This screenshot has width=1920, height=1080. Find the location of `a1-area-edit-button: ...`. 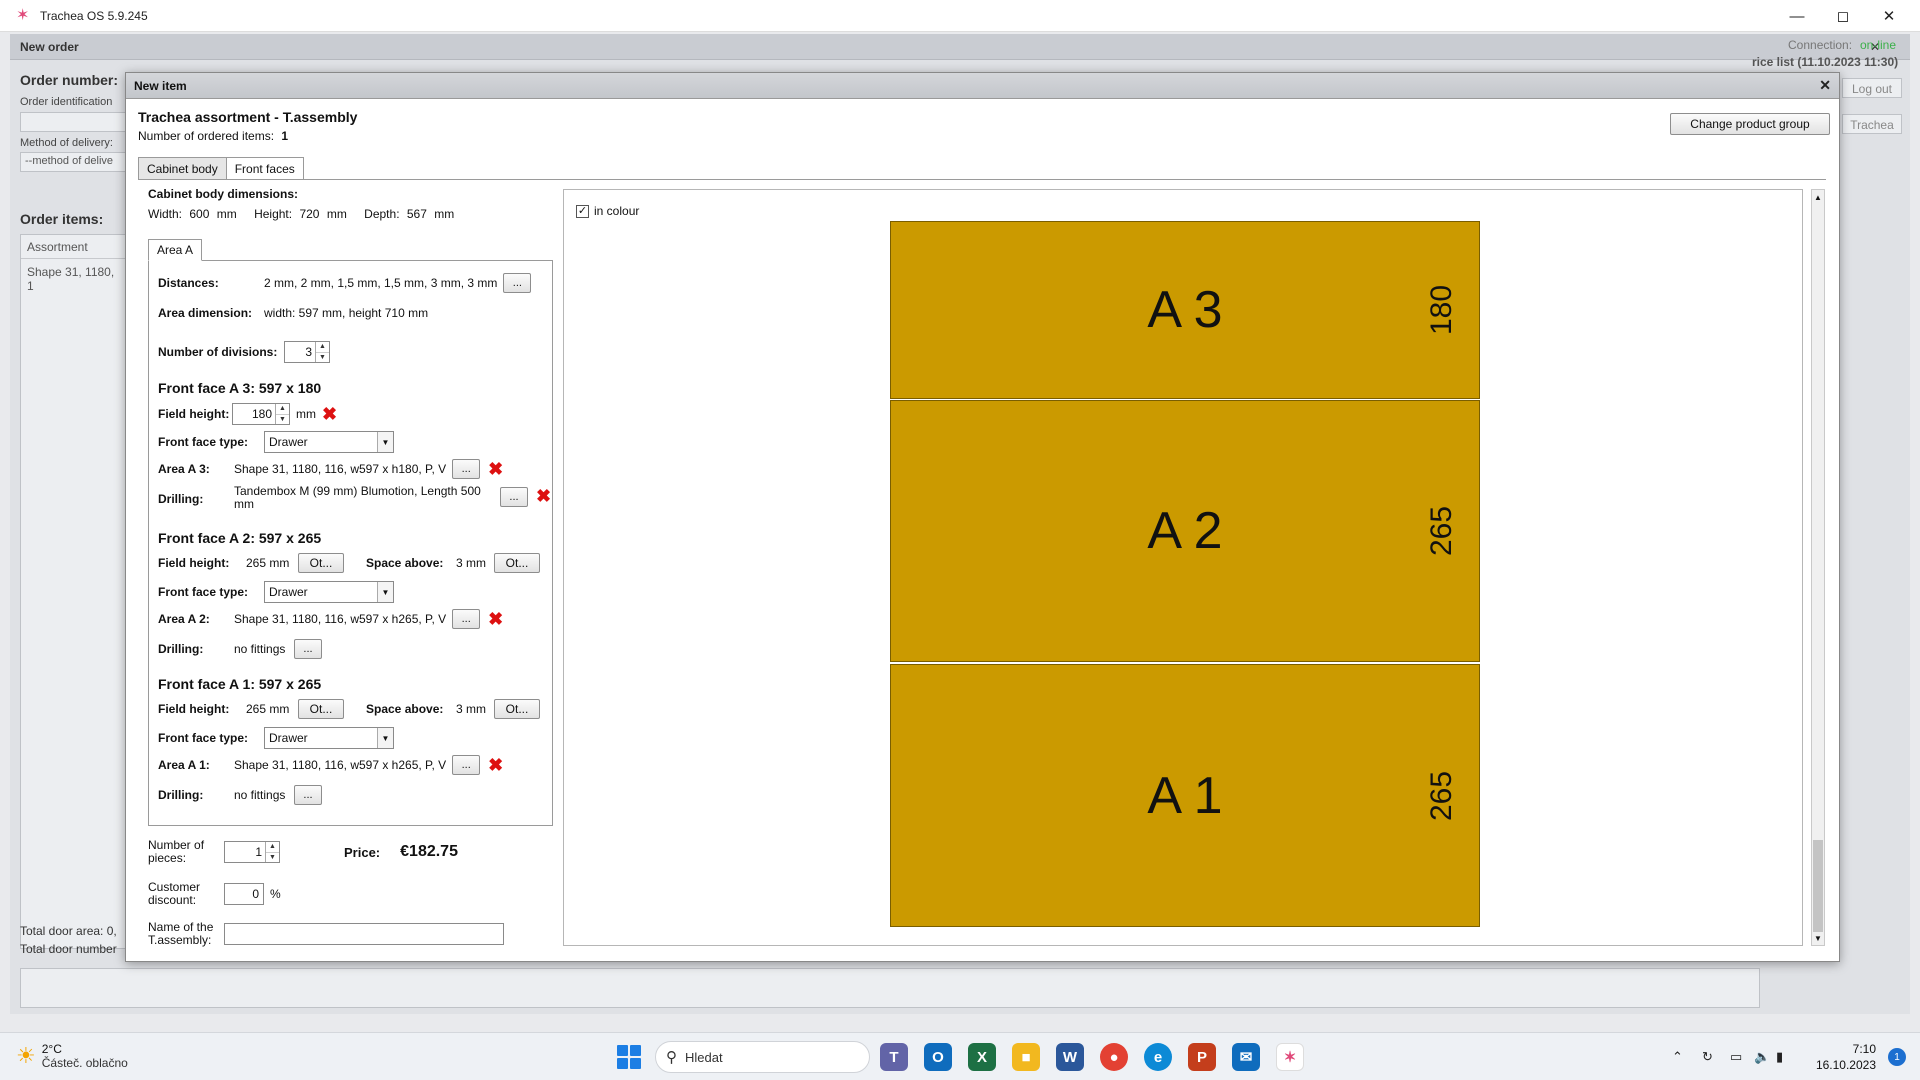

a1-area-edit-button: ... is located at coordinates (466, 765).